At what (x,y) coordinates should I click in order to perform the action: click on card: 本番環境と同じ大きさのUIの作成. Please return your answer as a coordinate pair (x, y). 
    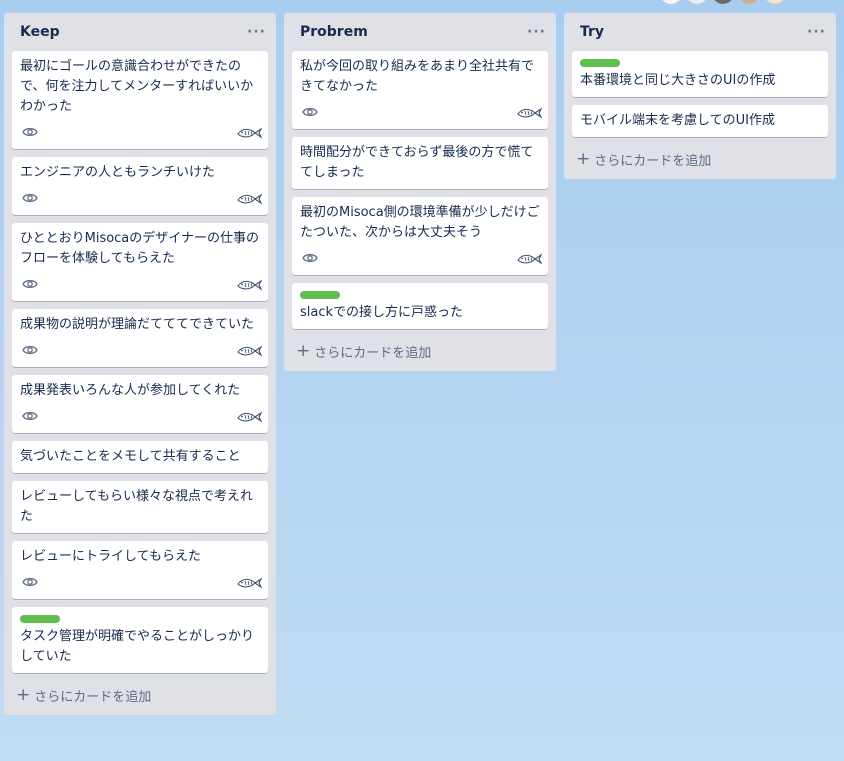
    Looking at the image, I should click on (700, 74).